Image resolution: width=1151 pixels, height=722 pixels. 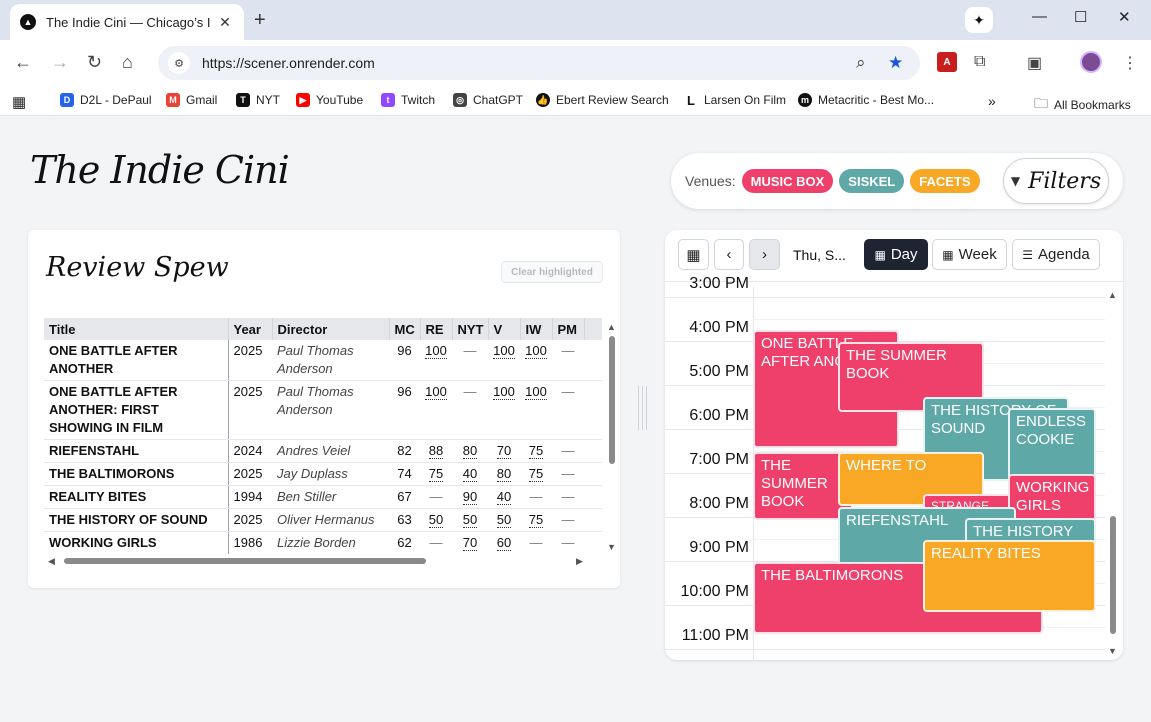 I want to click on bookmark-youtube: ▶ YouTube, so click(x=329, y=100).